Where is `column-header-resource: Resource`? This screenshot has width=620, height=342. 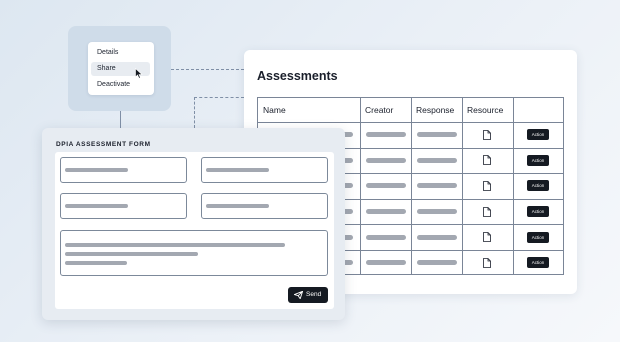 column-header-resource: Resource is located at coordinates (487, 110).